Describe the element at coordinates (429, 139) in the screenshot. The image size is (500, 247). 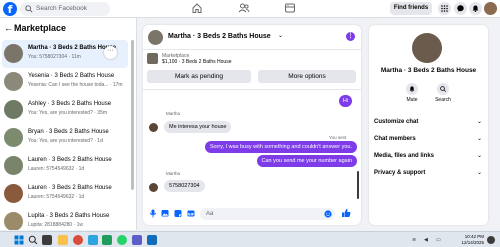
I see `chat-members-row: Chat members ⌄` at that location.